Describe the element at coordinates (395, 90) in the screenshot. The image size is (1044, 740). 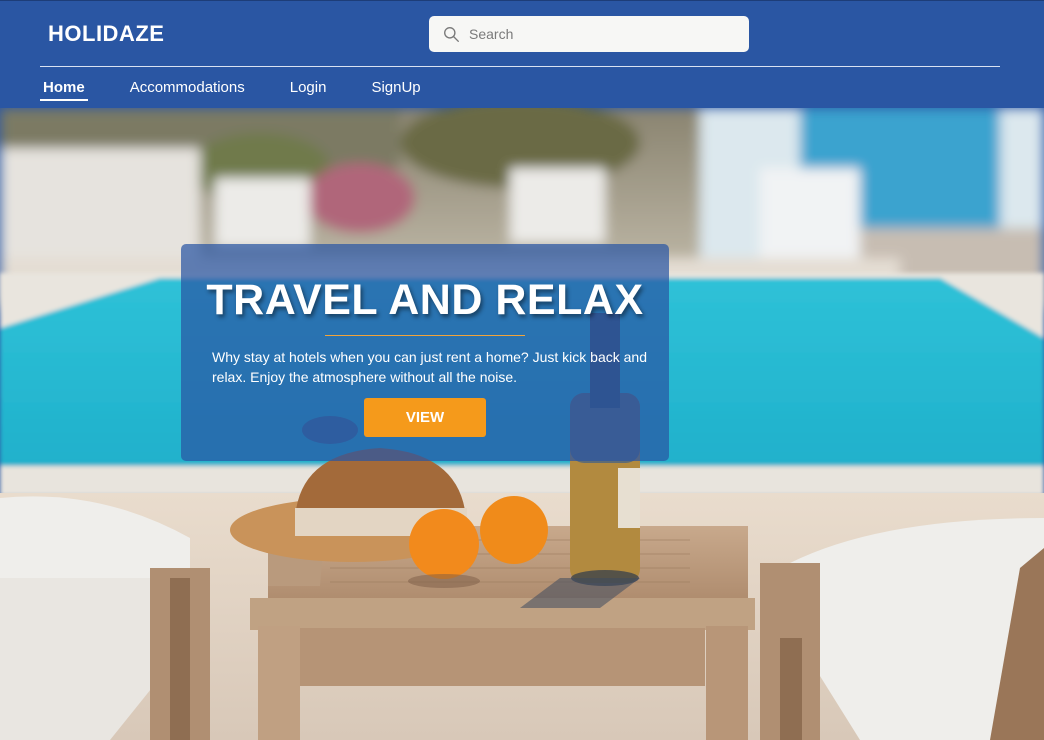
I see `nav-signup: SignUp` at that location.